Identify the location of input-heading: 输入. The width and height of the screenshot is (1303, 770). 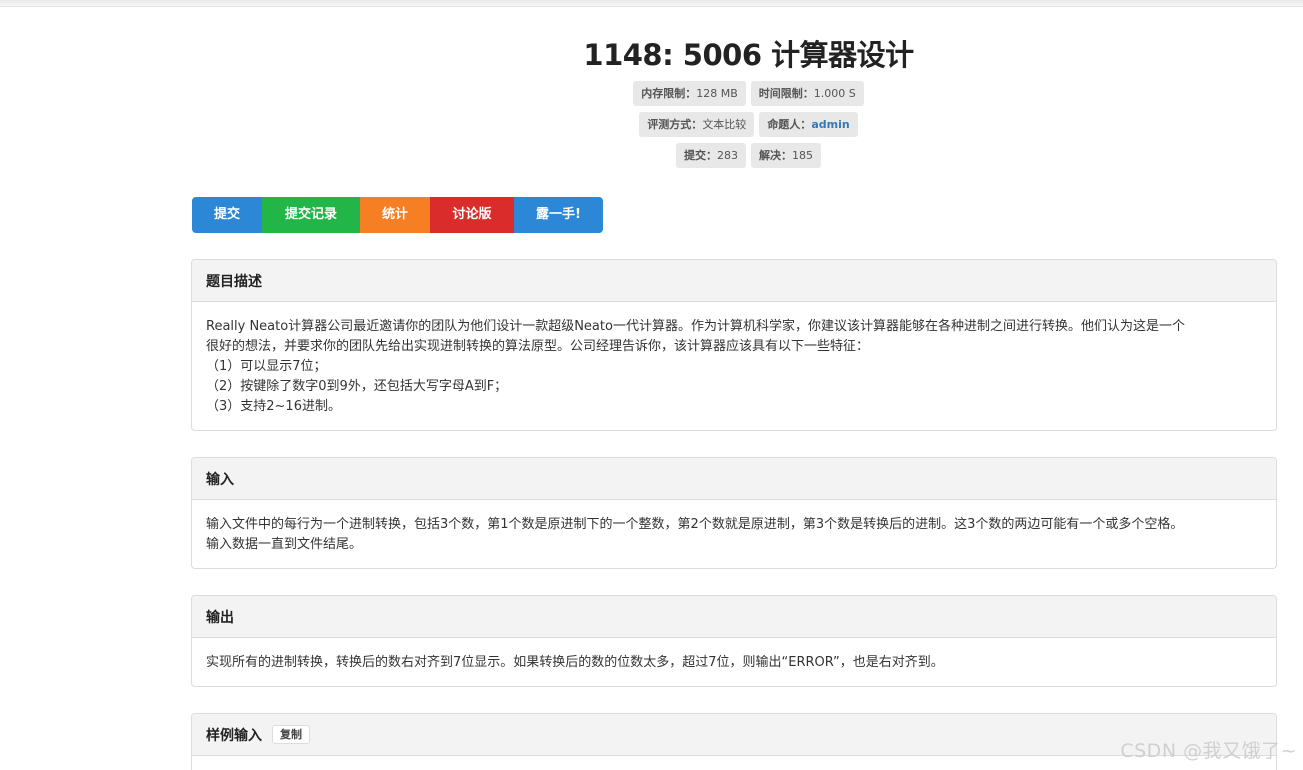
(734, 479).